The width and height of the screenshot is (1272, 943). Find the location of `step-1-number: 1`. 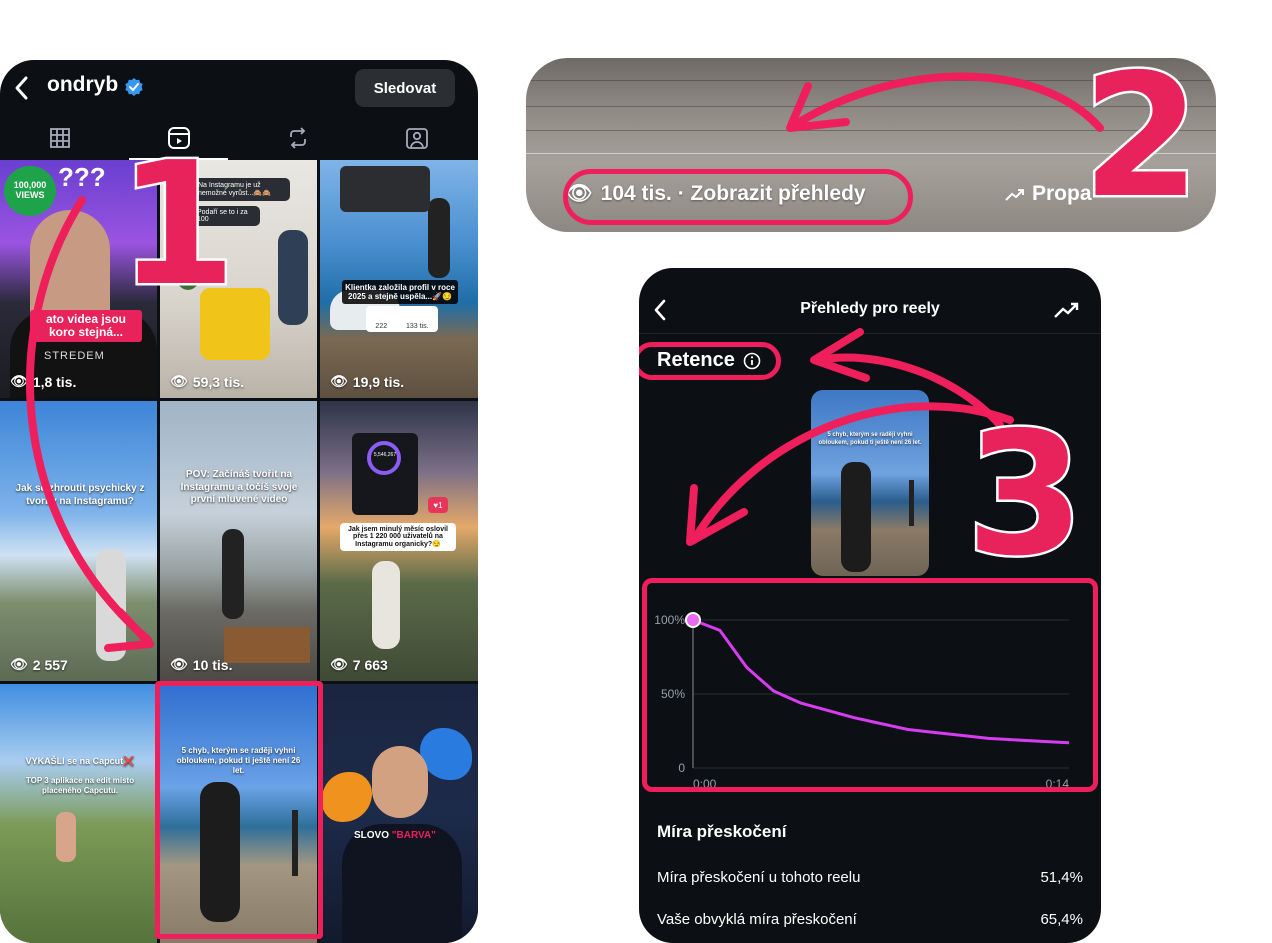

step-1-number: 1 is located at coordinates (176, 225).